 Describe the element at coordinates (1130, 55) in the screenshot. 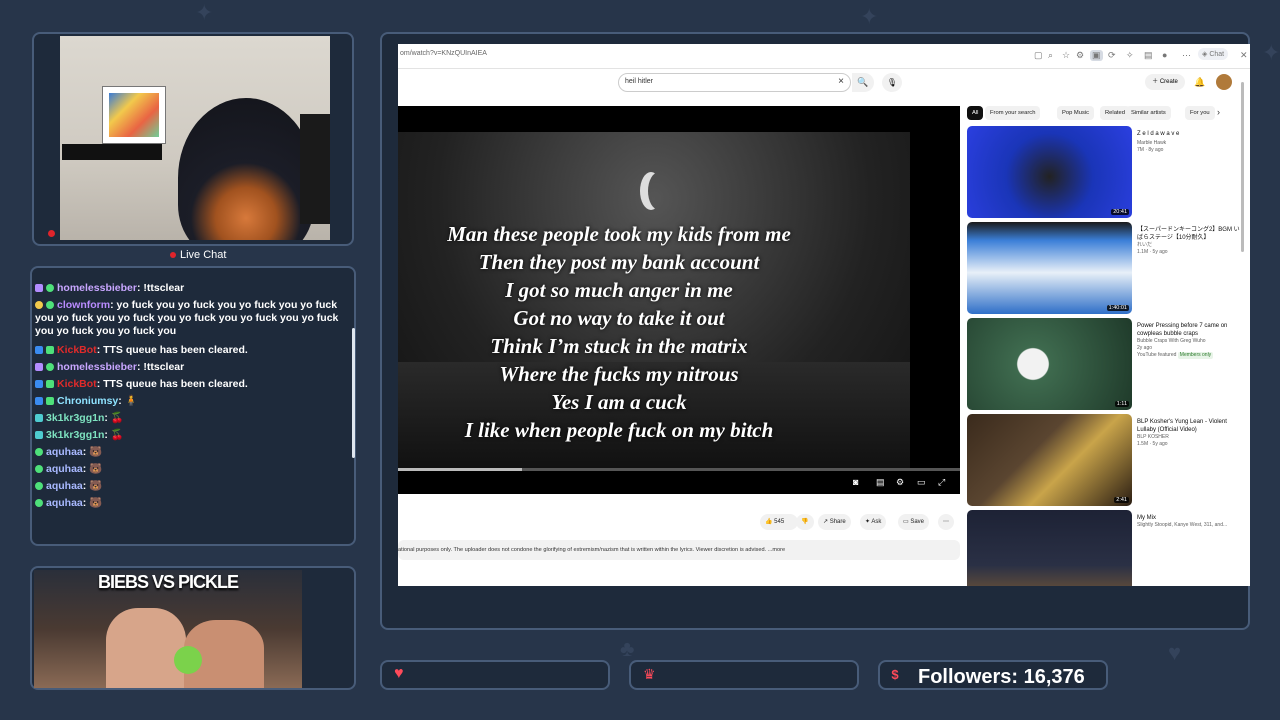

I see `puzzle-icon: ✧` at that location.